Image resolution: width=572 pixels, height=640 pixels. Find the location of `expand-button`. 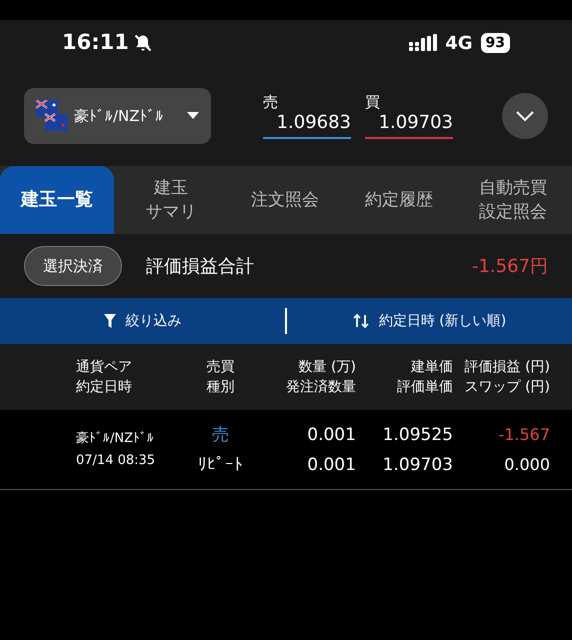

expand-button is located at coordinates (525, 116).